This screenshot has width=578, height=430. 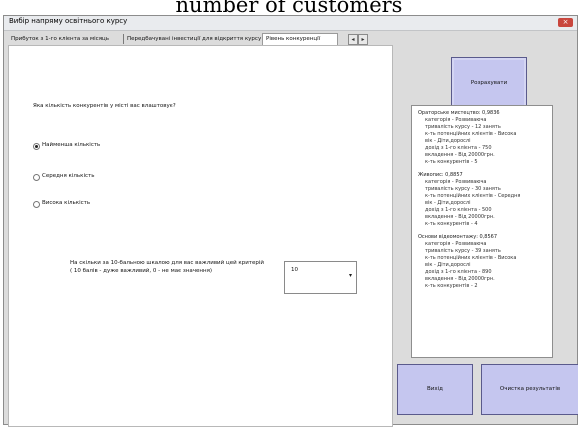 What do you see at coordinates (290, 23) in the screenshot?
I see `title-bar: Вибір напряму освітнього курсу ×` at bounding box center [290, 23].